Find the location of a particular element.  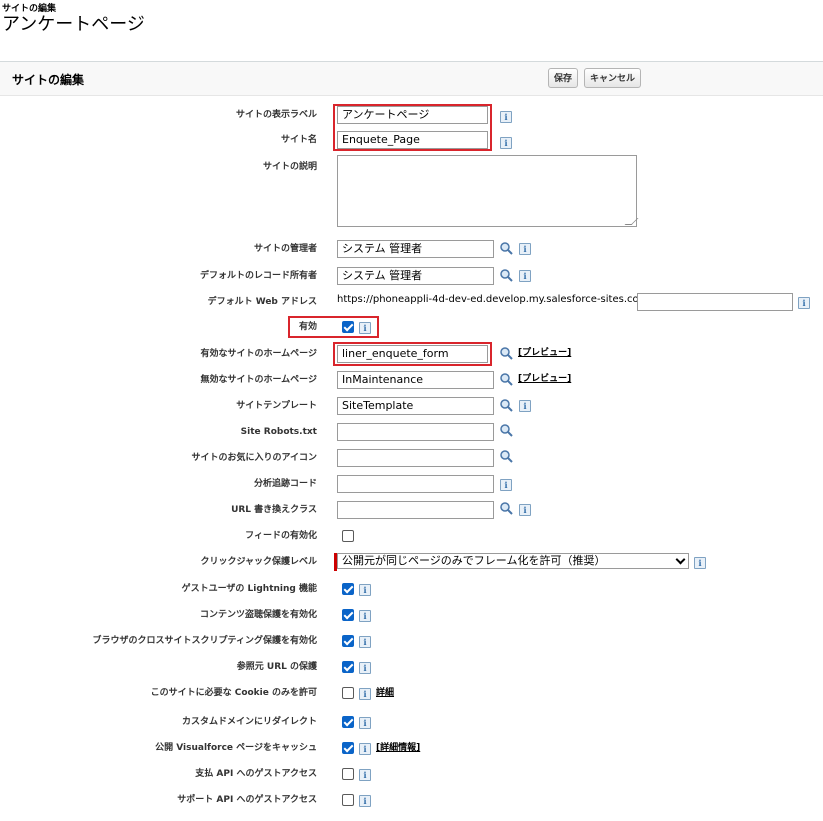

page-header: サイトの編集 アンケートページ is located at coordinates (73, 20).